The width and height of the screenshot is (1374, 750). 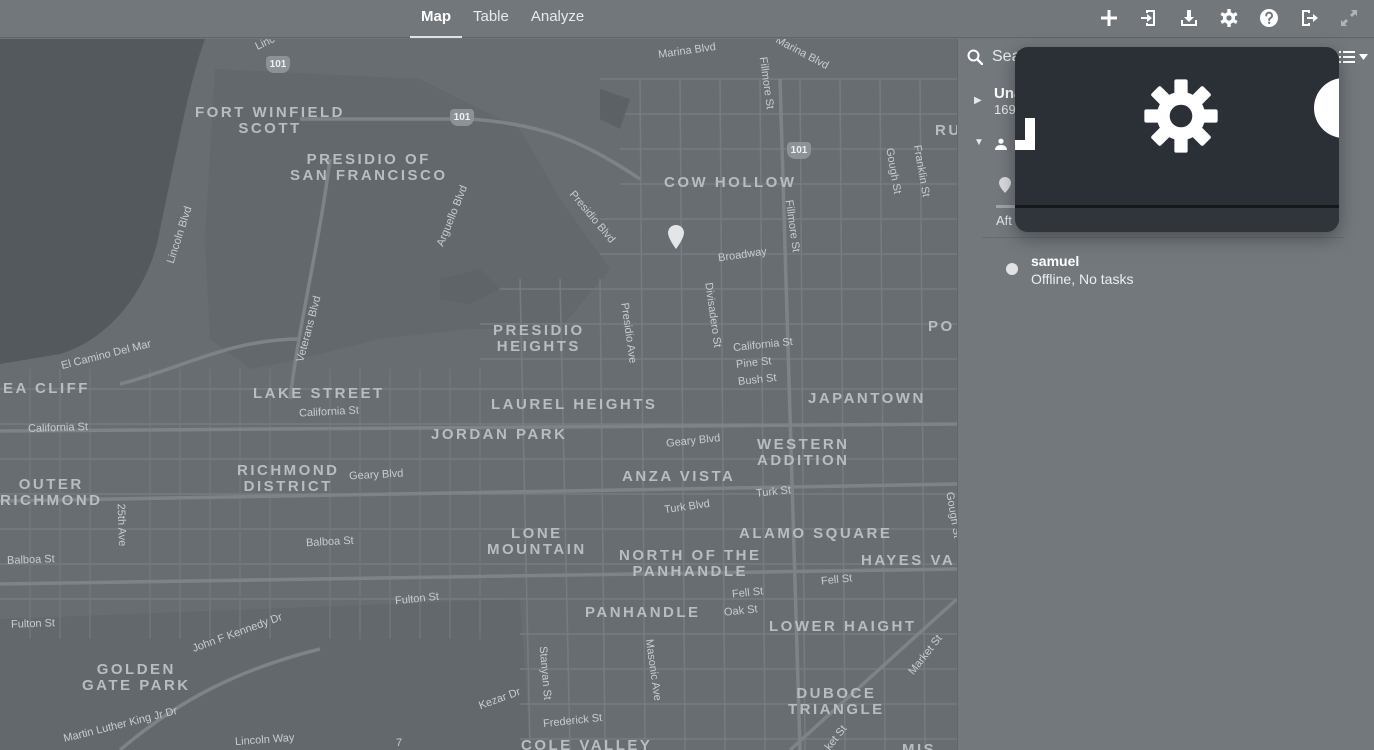 I want to click on label-ru: RU, so click(x=946, y=130).